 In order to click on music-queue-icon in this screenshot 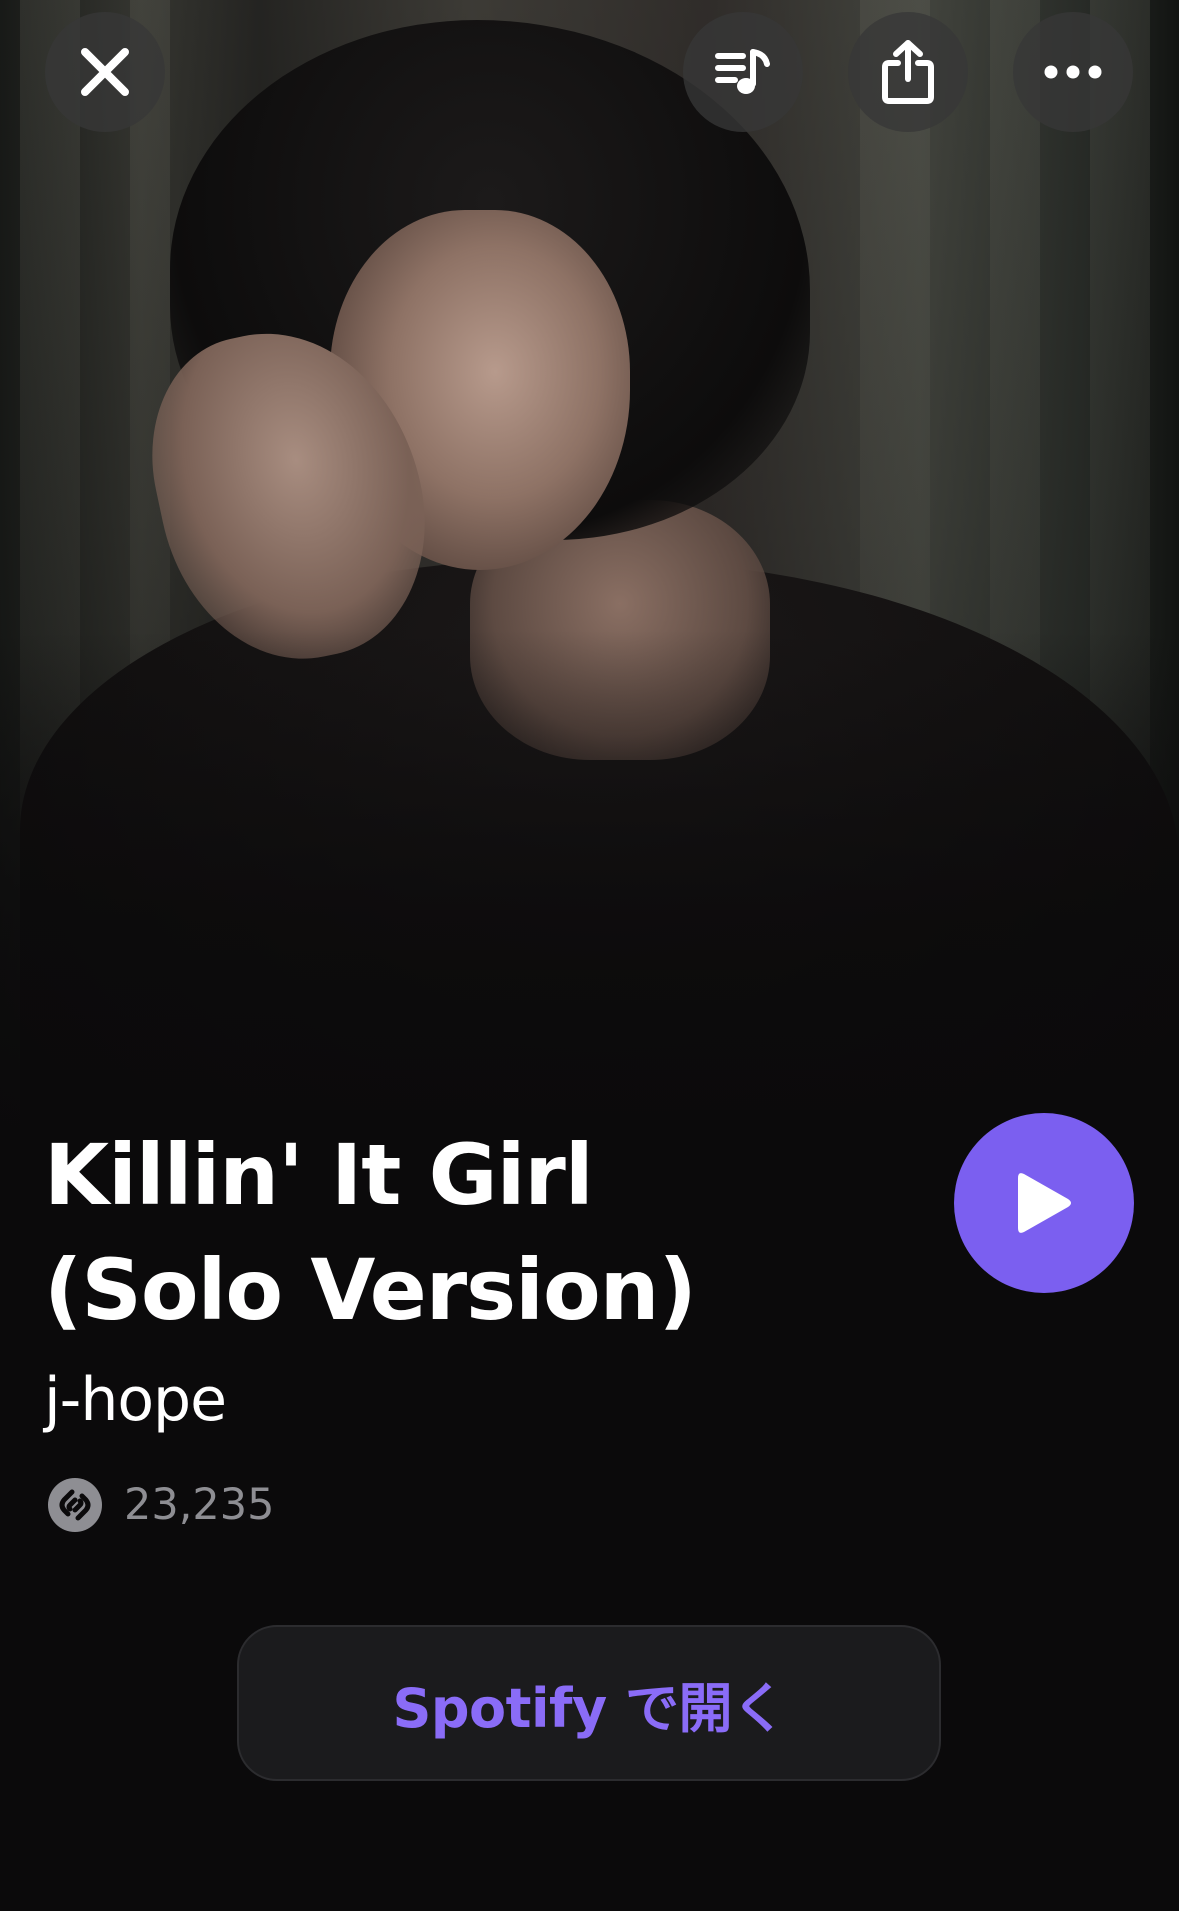, I will do `click(742, 71)`.